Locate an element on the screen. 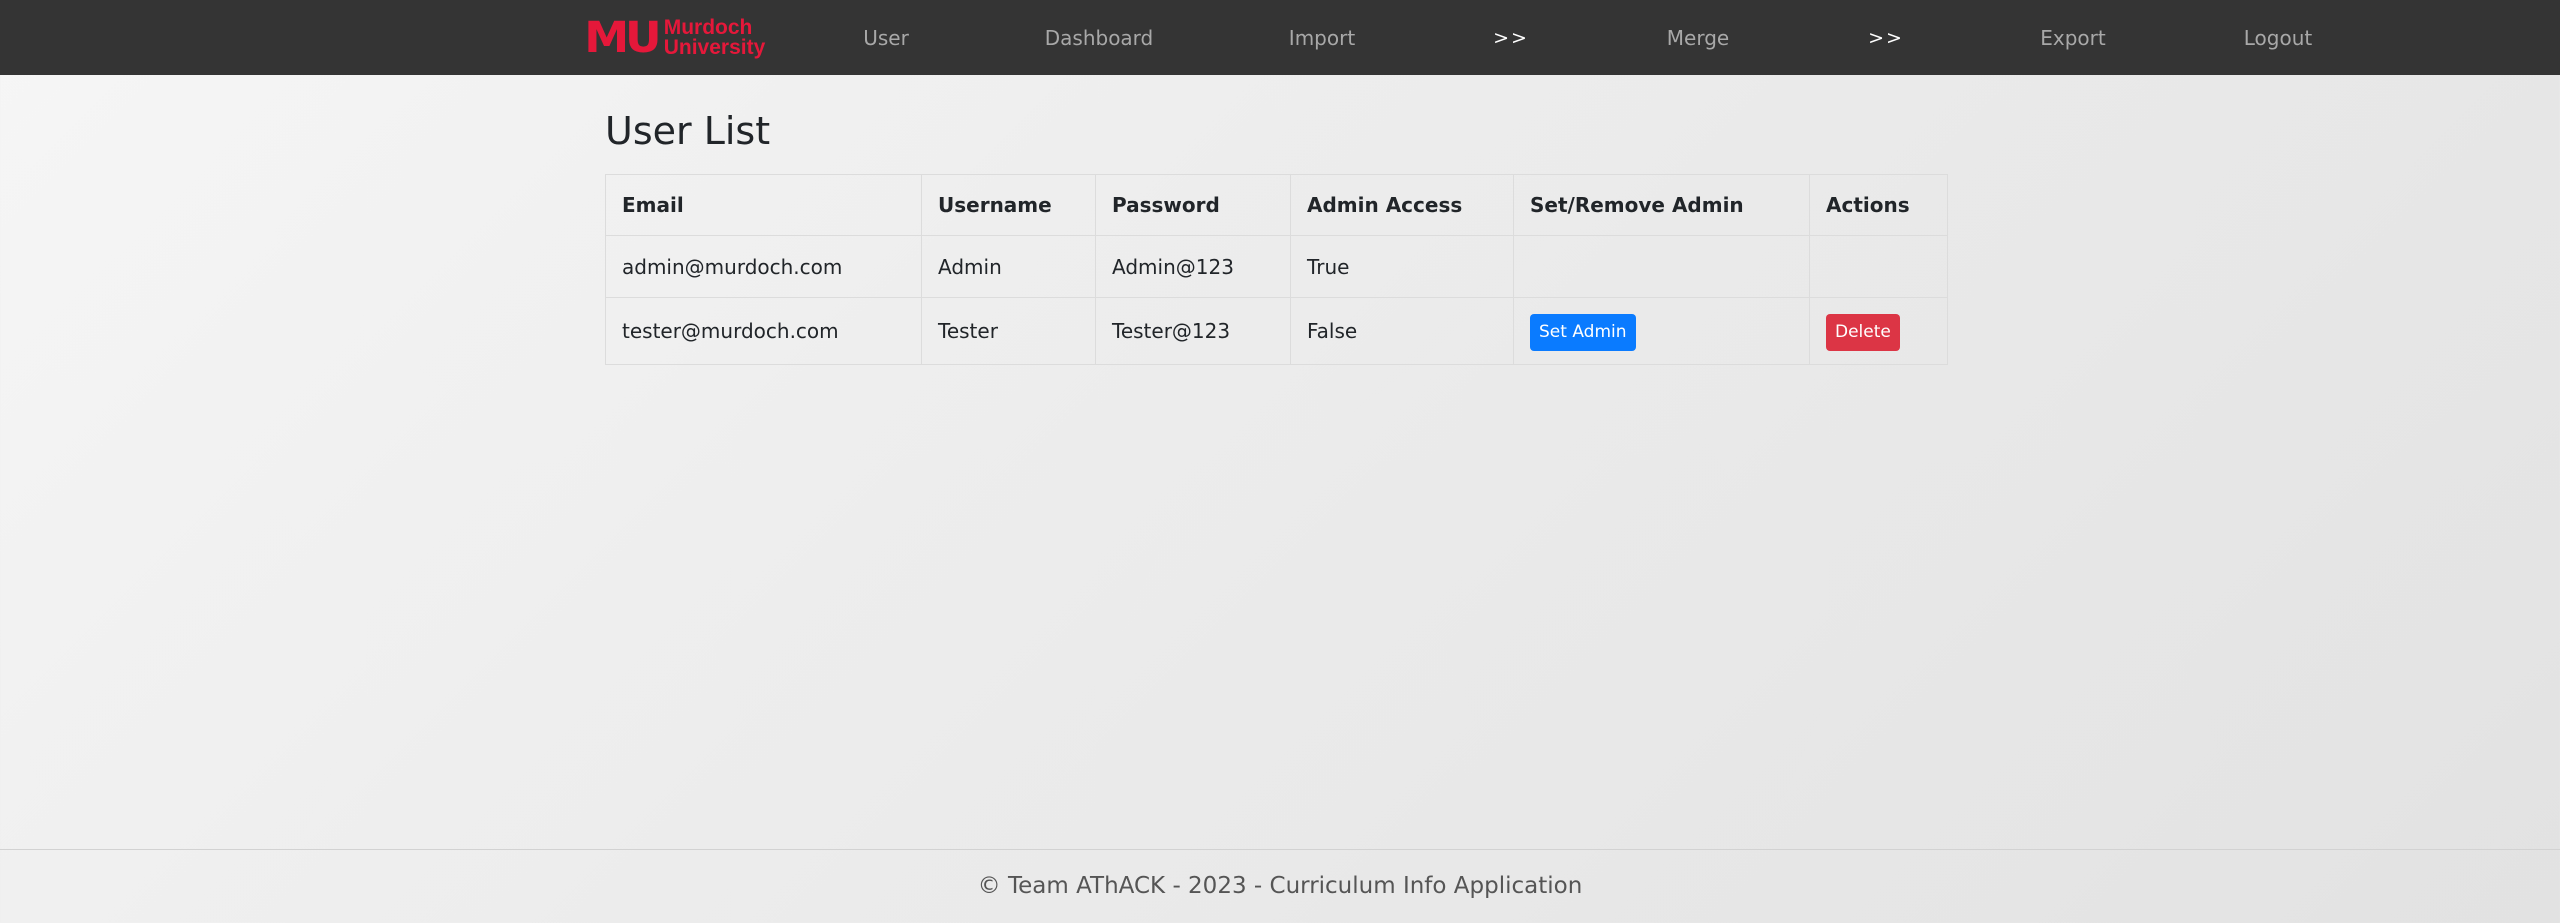 The image size is (2560, 923). nav-user: User is located at coordinates (886, 37).